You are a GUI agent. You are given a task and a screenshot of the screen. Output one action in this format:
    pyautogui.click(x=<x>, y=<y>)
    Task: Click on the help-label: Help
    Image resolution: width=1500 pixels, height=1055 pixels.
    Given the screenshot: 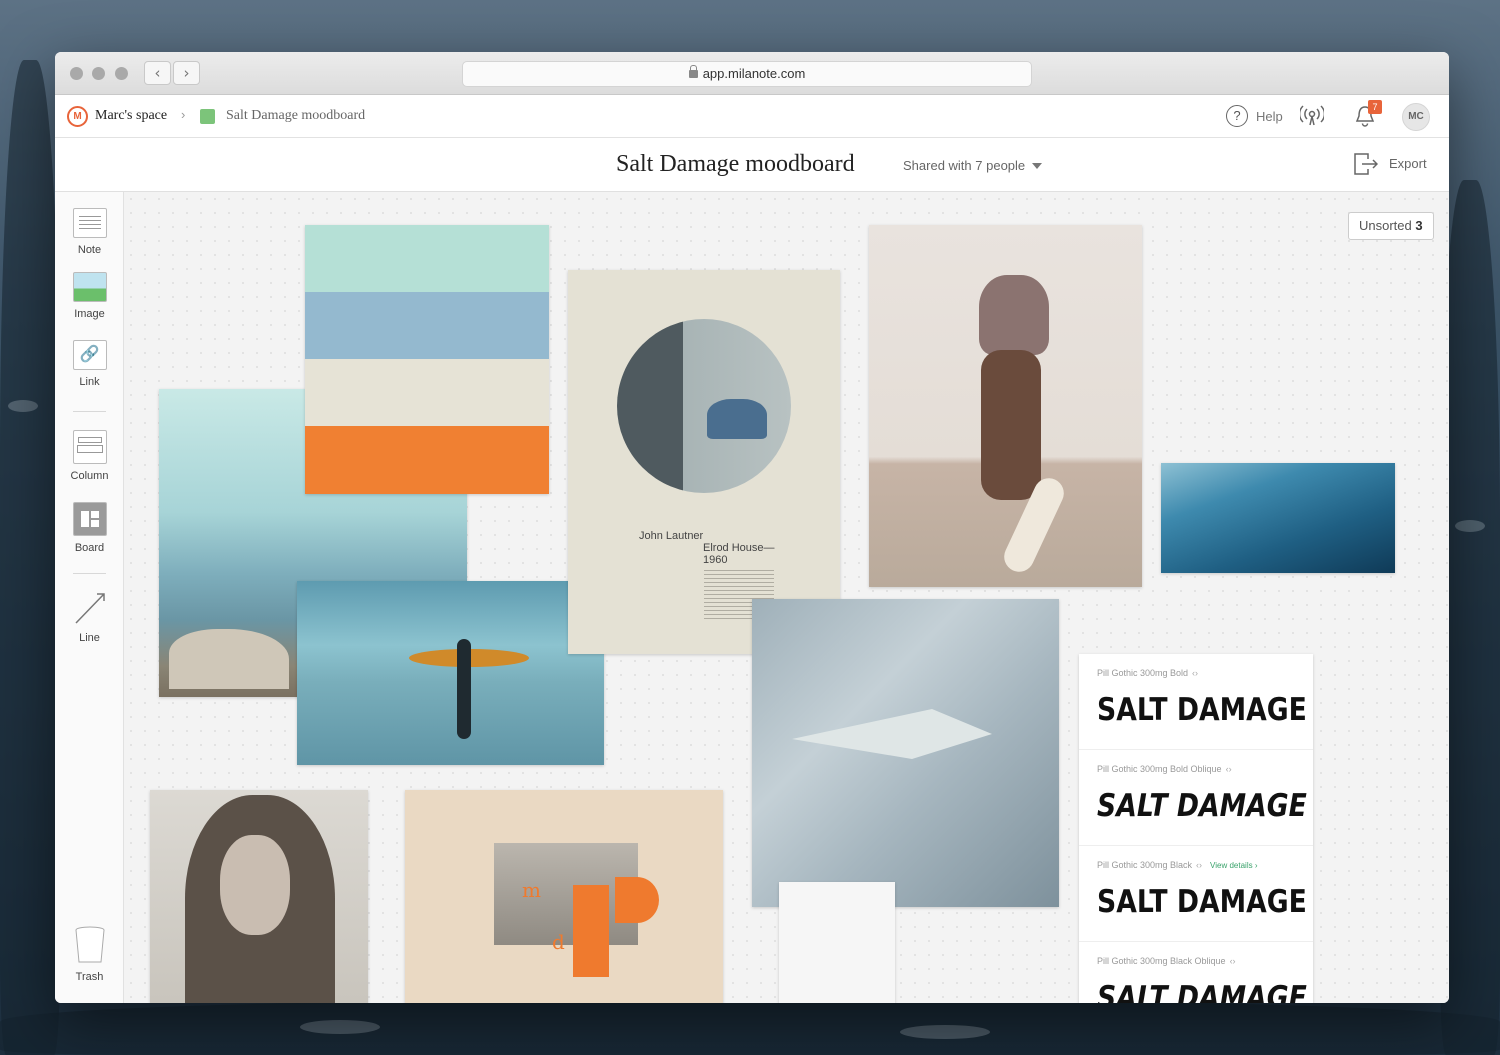 What is the action you would take?
    pyautogui.click(x=1269, y=116)
    